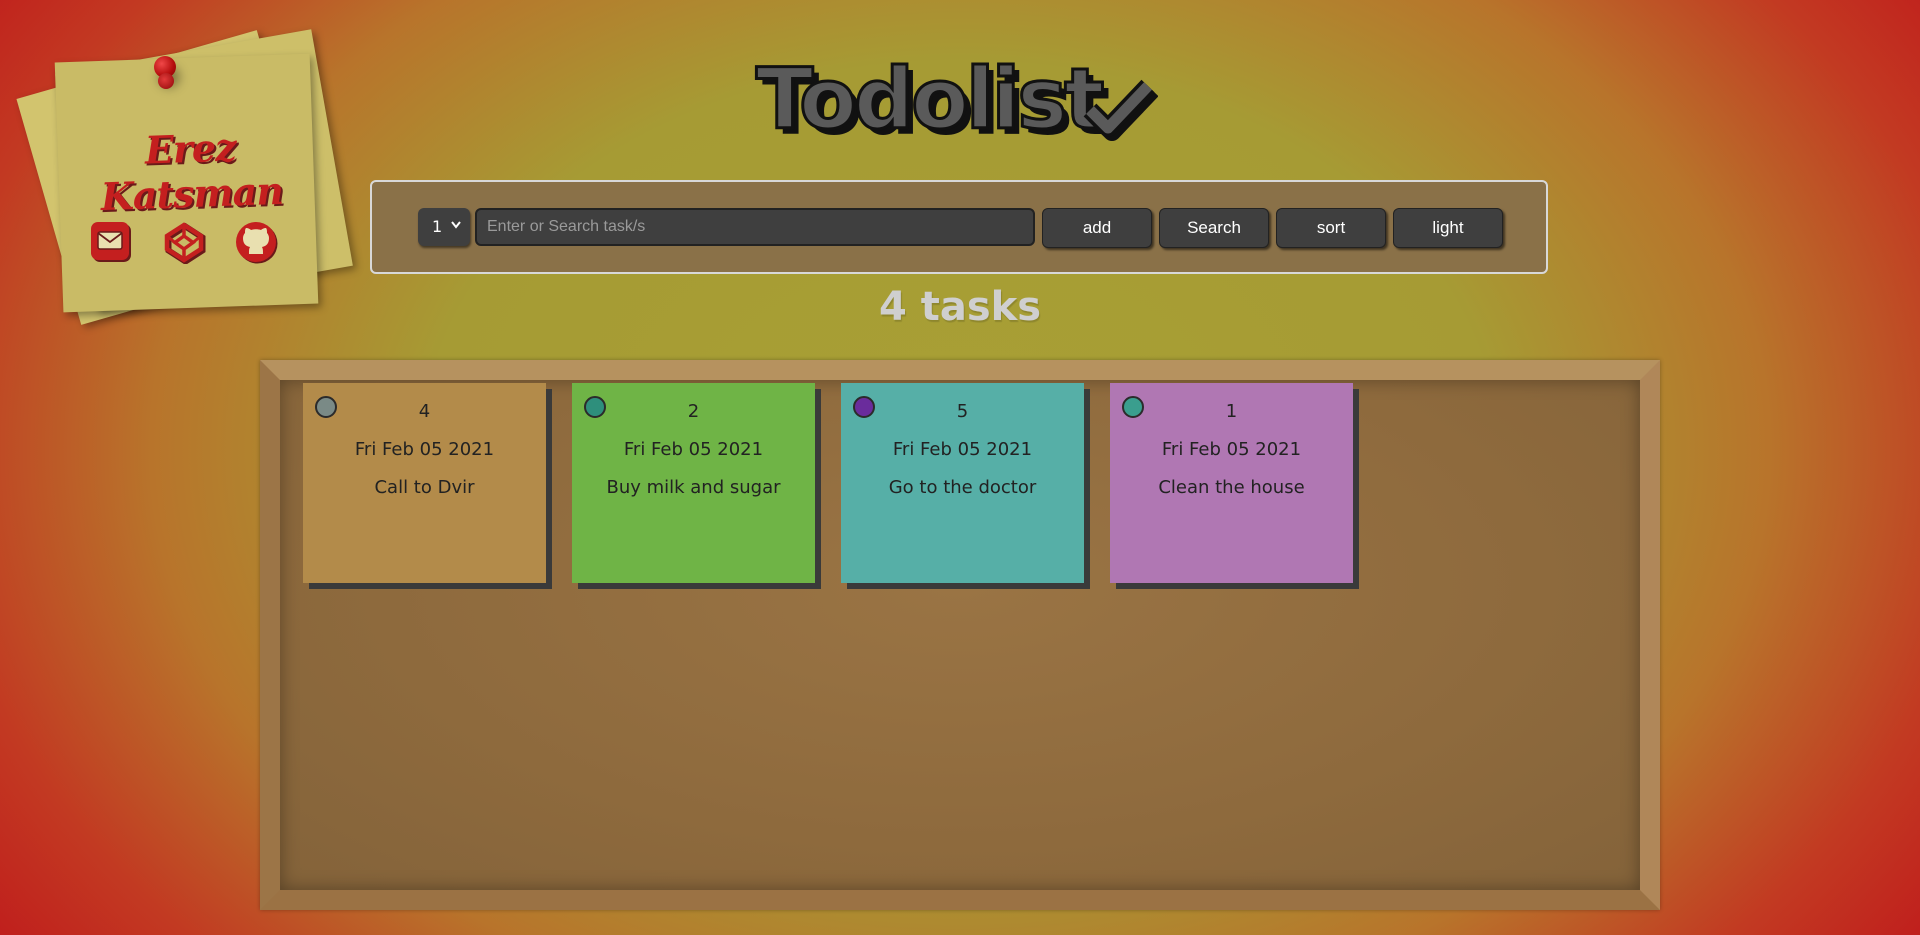 The width and height of the screenshot is (1920, 935). I want to click on task-text: Go to the doctor, so click(962, 487).